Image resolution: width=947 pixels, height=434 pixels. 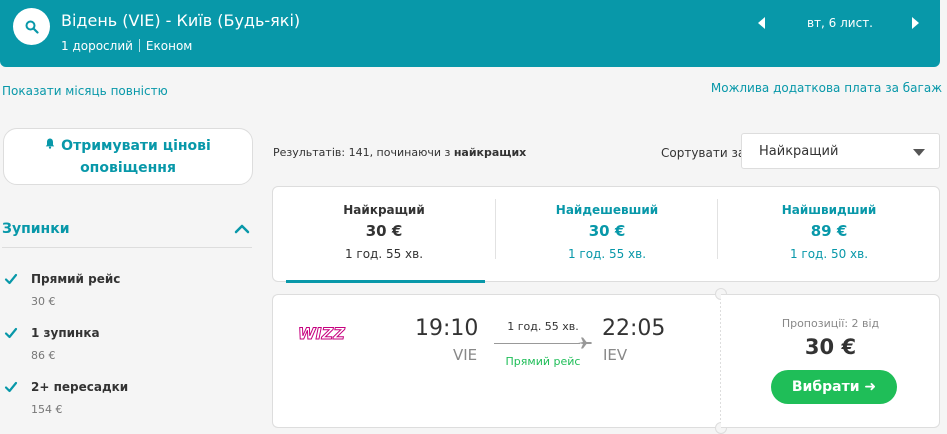 I want to click on divider, so click(x=127, y=247).